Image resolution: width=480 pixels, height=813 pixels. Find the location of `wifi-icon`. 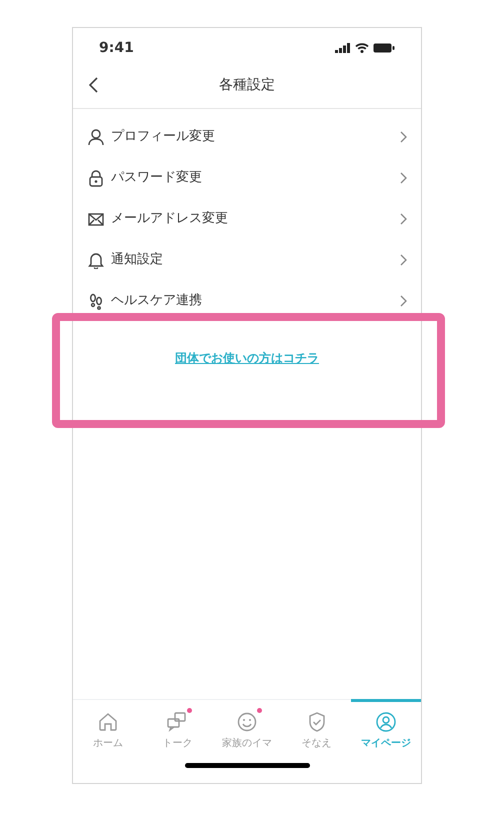

wifi-icon is located at coordinates (362, 48).